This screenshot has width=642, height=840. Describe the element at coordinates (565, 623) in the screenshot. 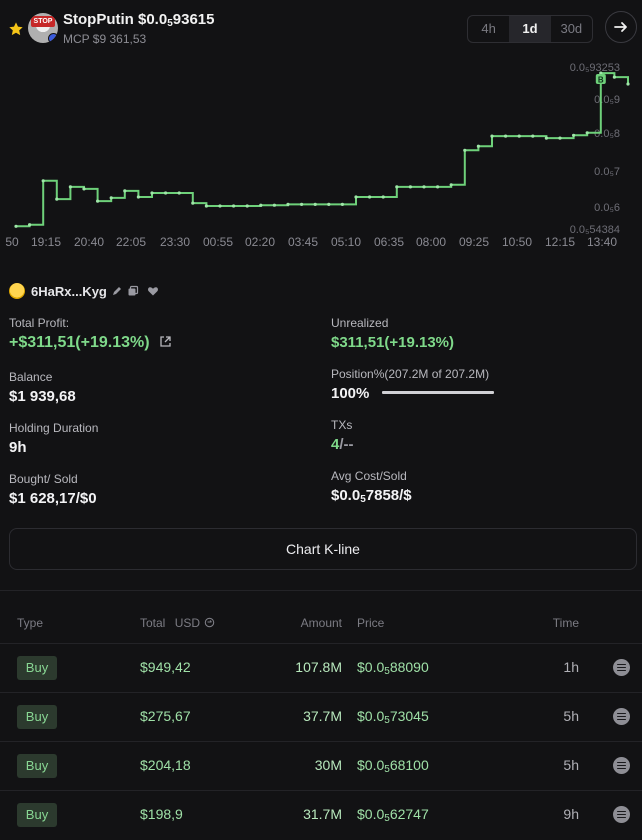

I see `col-time: Time` at that location.